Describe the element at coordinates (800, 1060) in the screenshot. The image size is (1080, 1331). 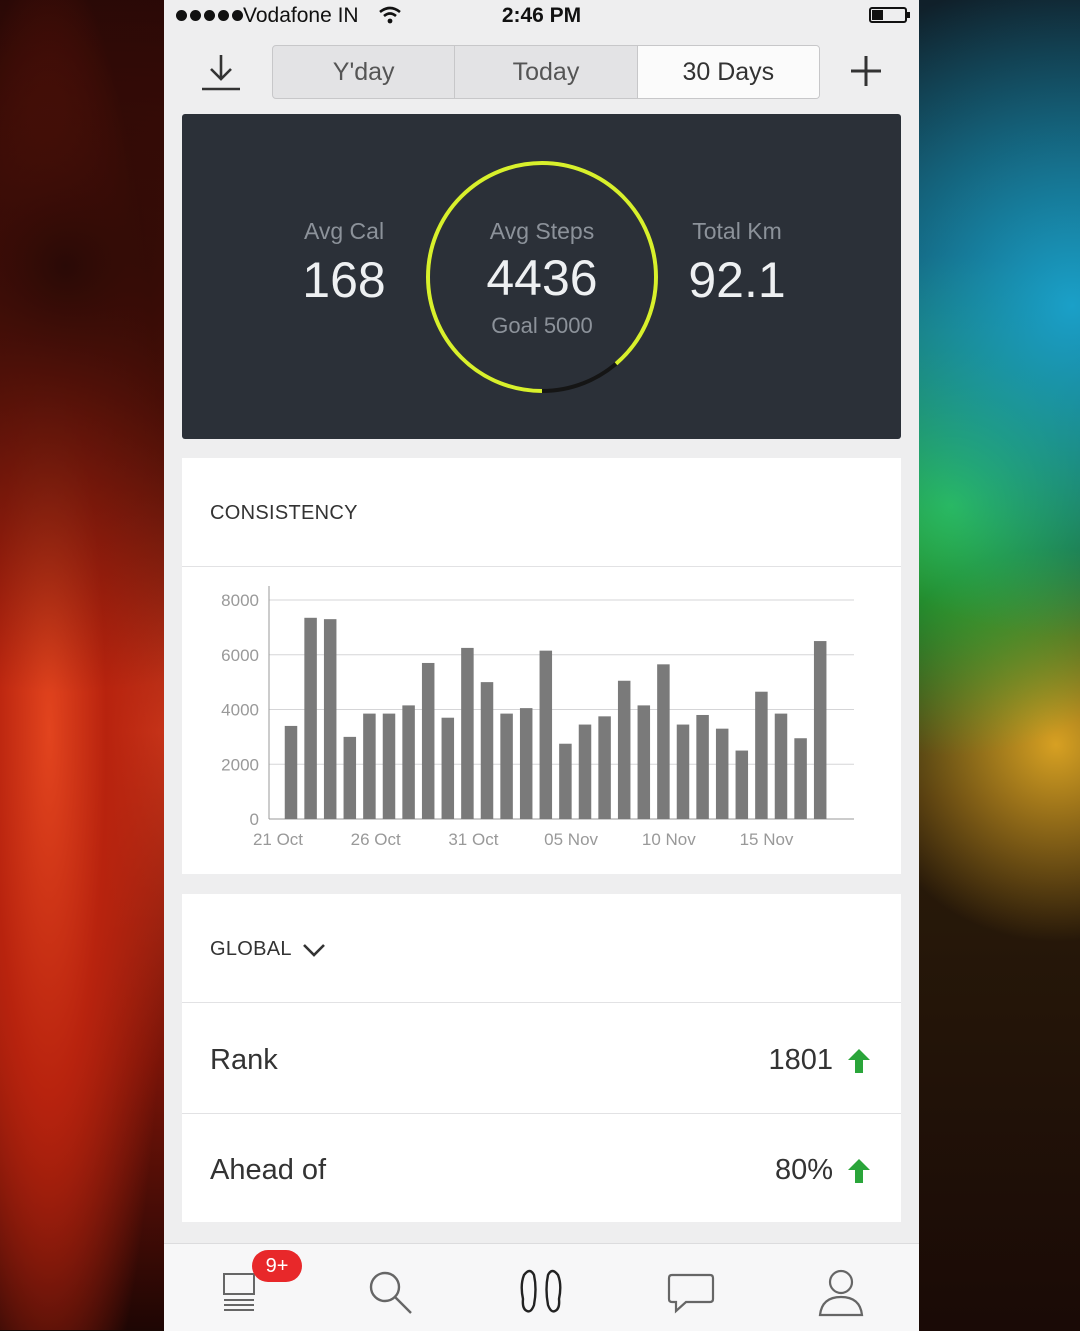
I see `rank-value: 1801` at that location.